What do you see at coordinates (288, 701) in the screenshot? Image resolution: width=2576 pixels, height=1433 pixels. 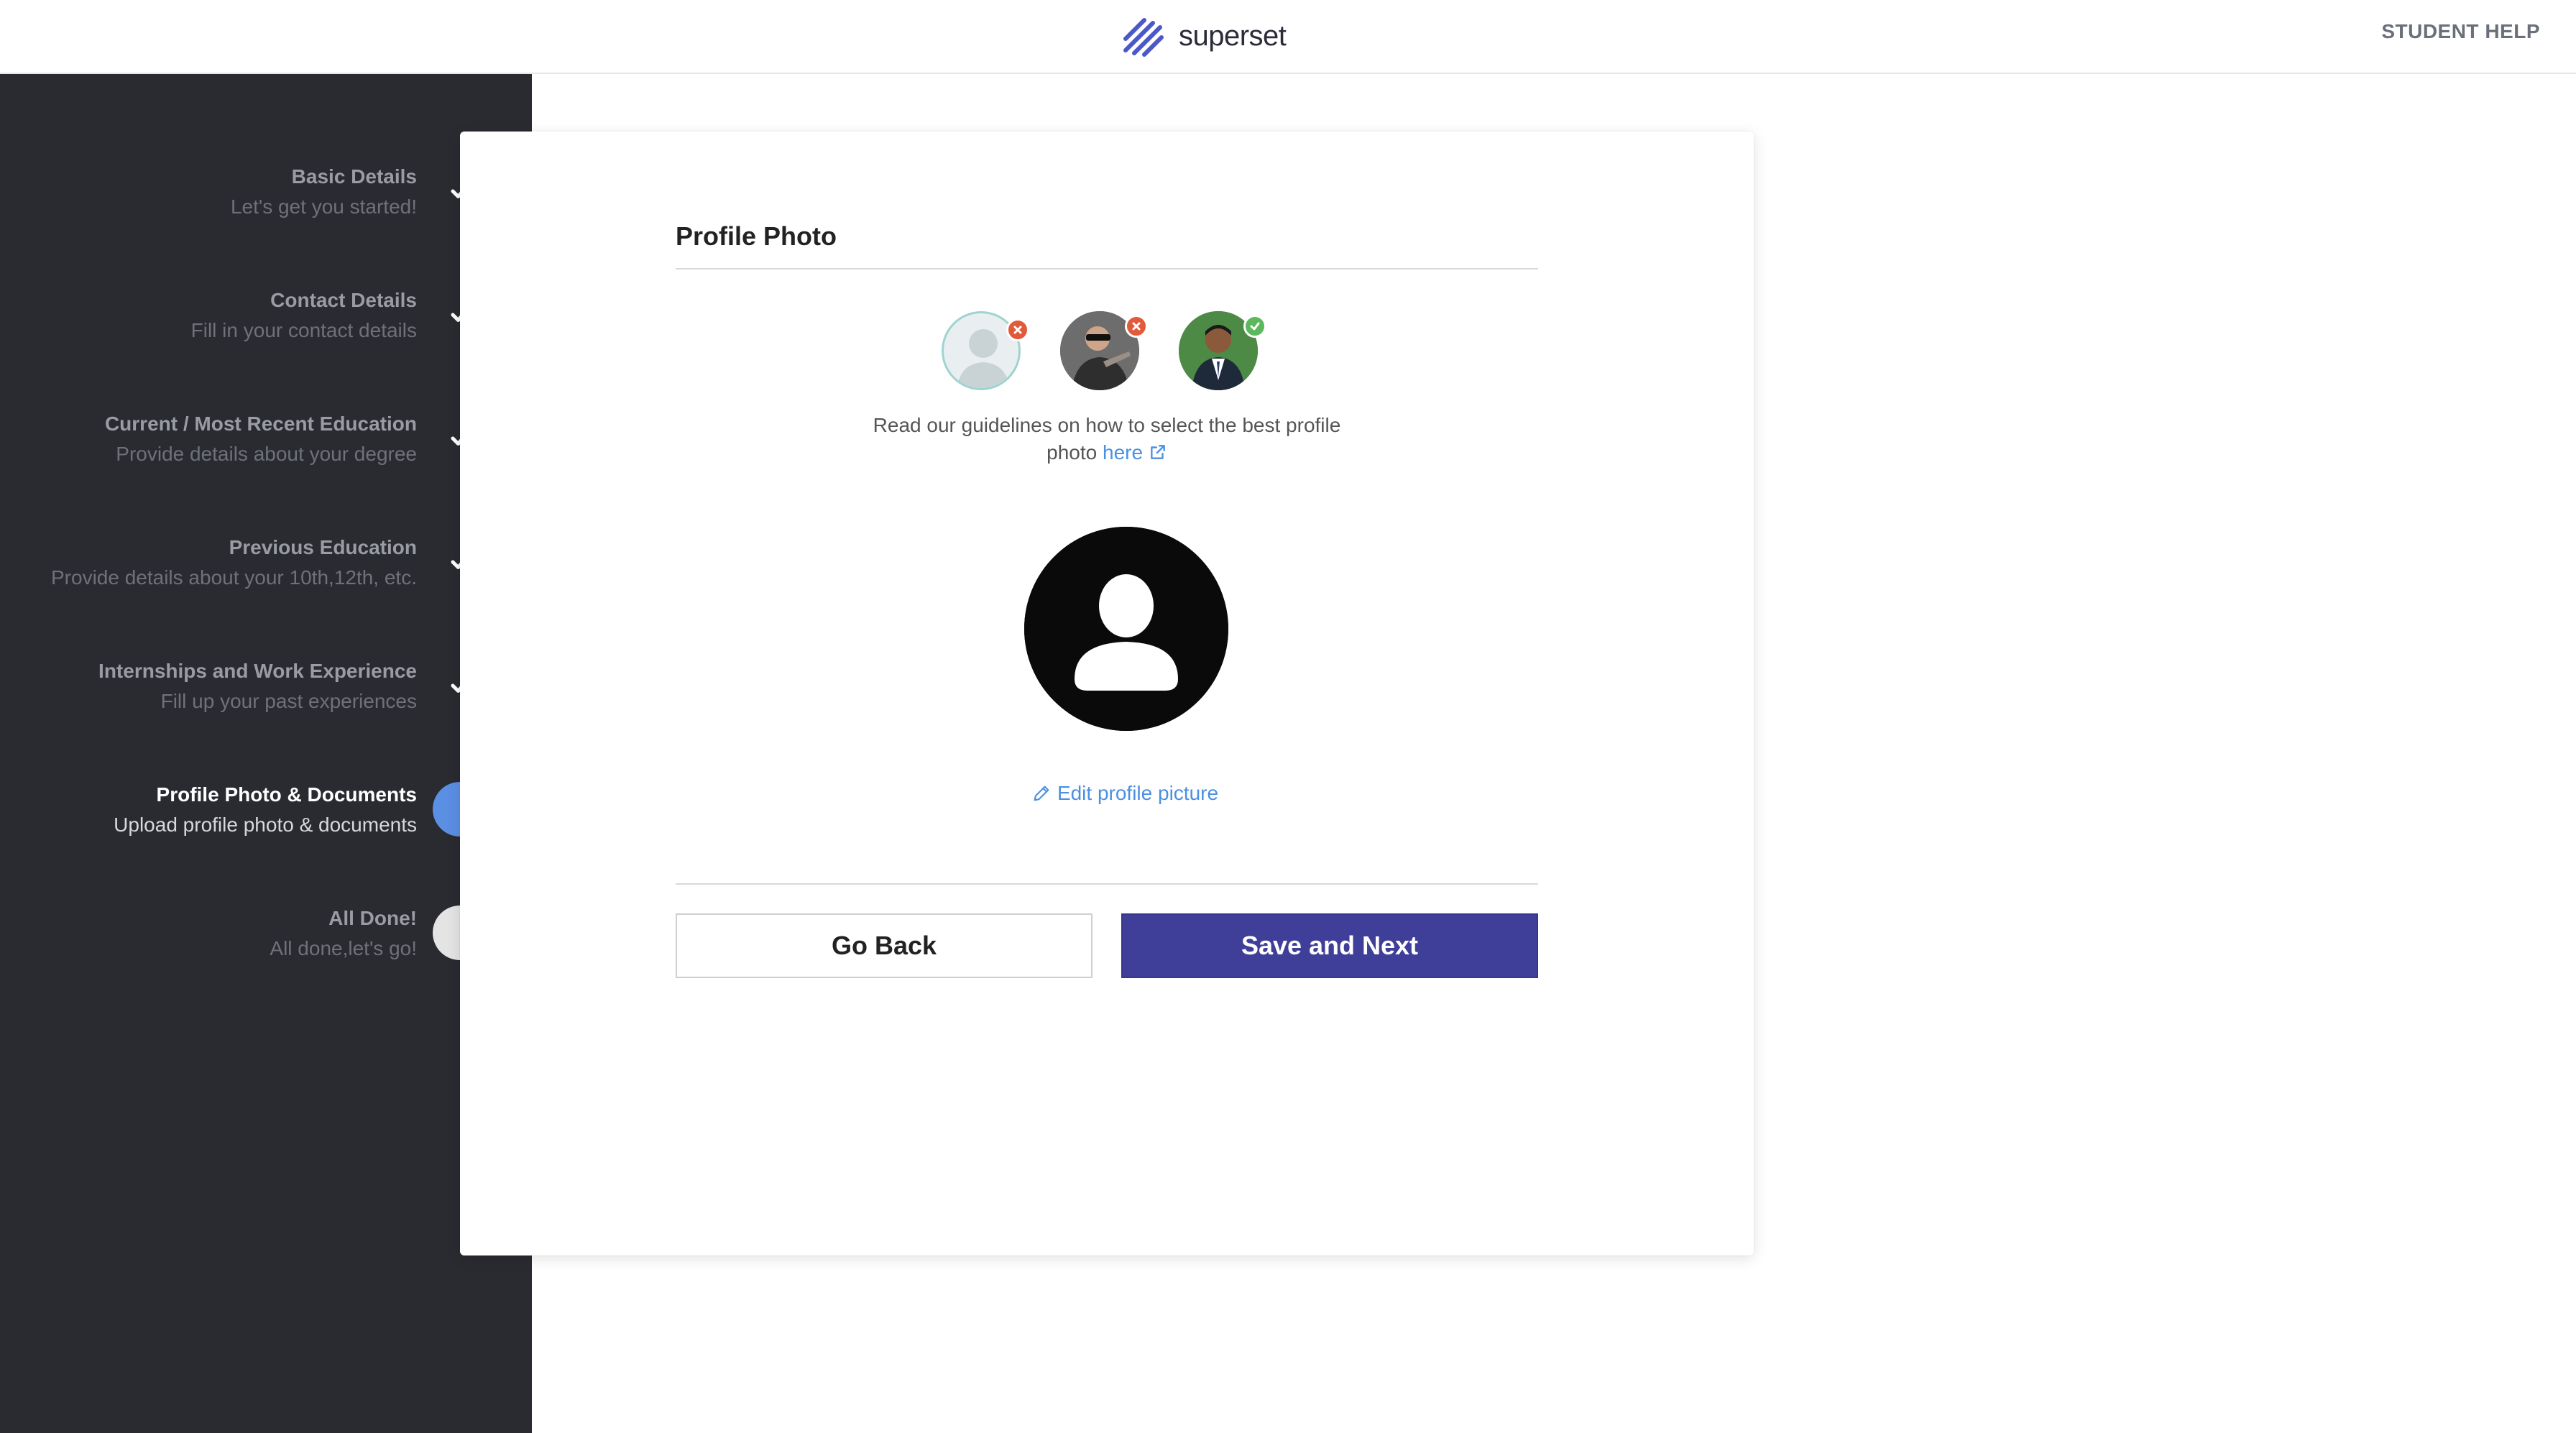 I see `step-subtitle: Fill up your past experiences` at bounding box center [288, 701].